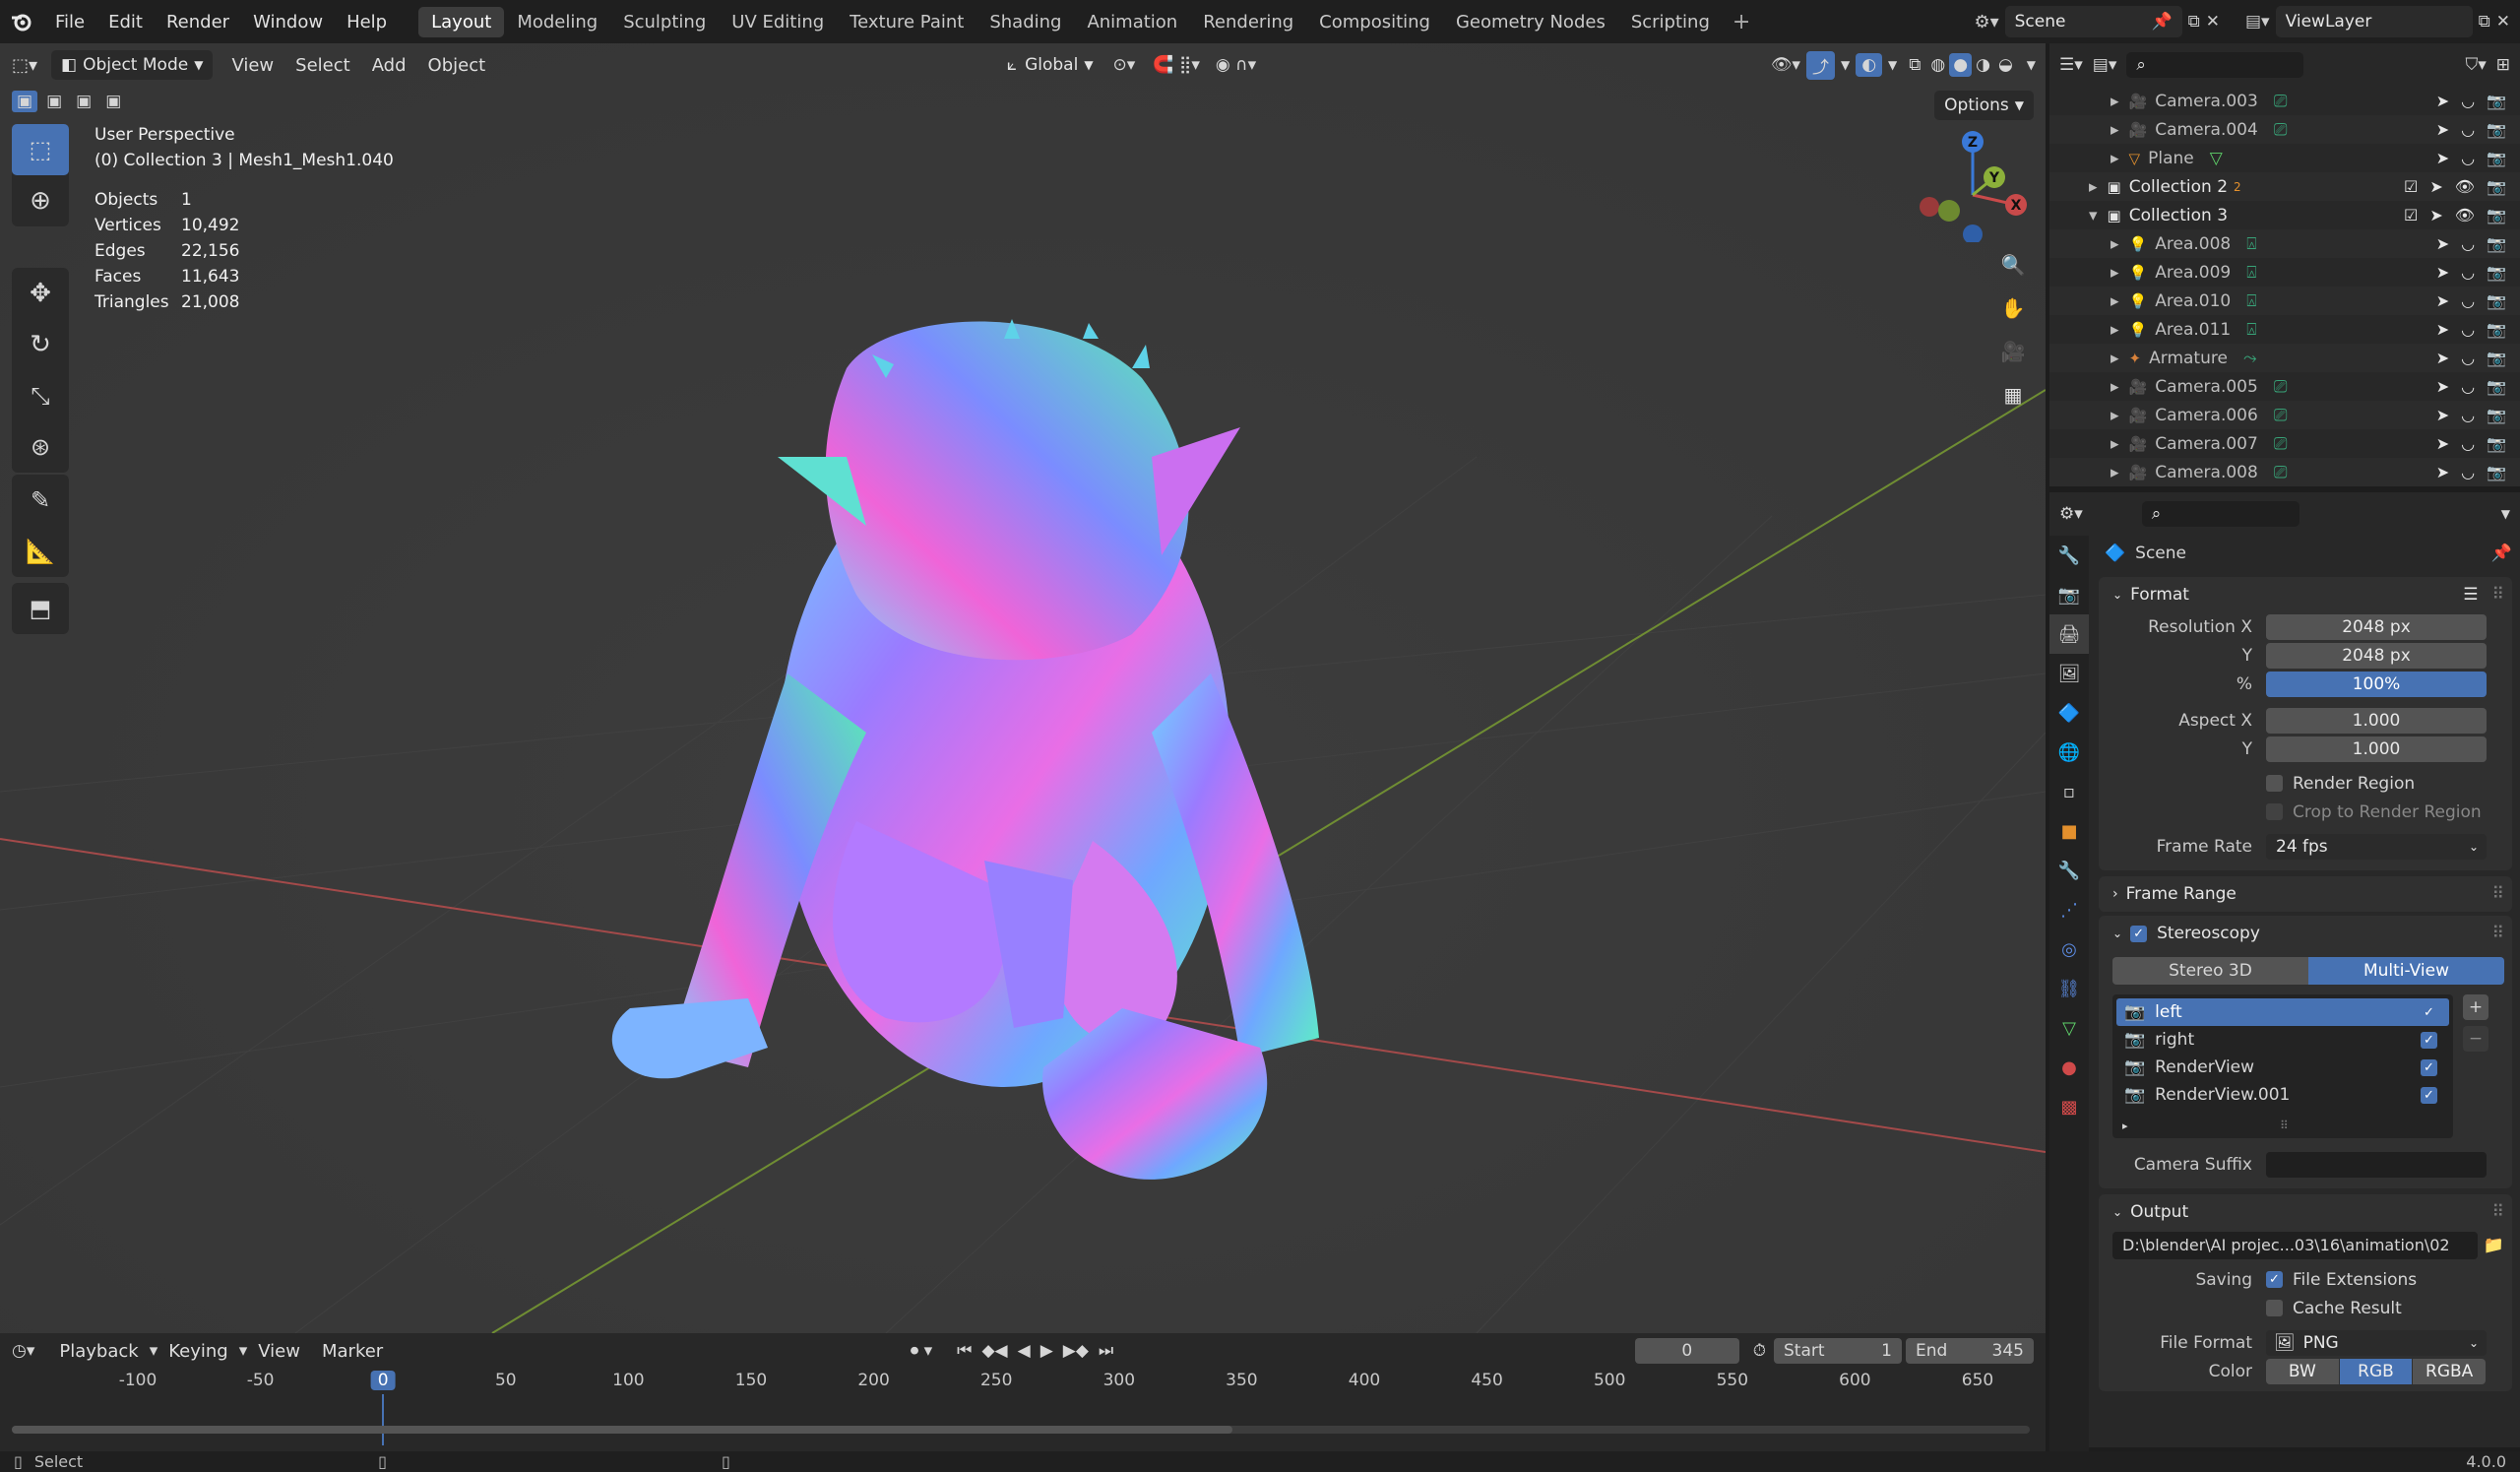  What do you see at coordinates (40, 200) in the screenshot?
I see `cursor-tool: ⊕` at bounding box center [40, 200].